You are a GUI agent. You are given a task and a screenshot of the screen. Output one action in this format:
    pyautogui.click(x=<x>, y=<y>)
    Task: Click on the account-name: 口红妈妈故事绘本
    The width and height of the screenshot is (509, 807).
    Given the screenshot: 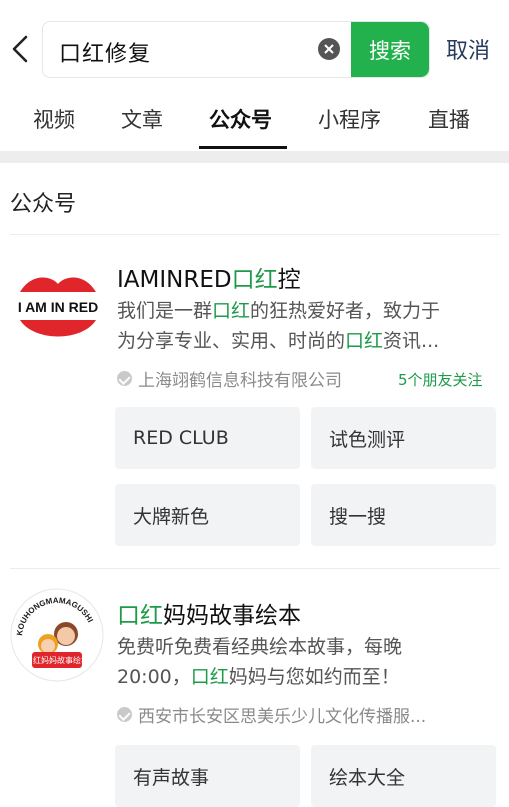 What is the action you would take?
    pyautogui.click(x=209, y=613)
    